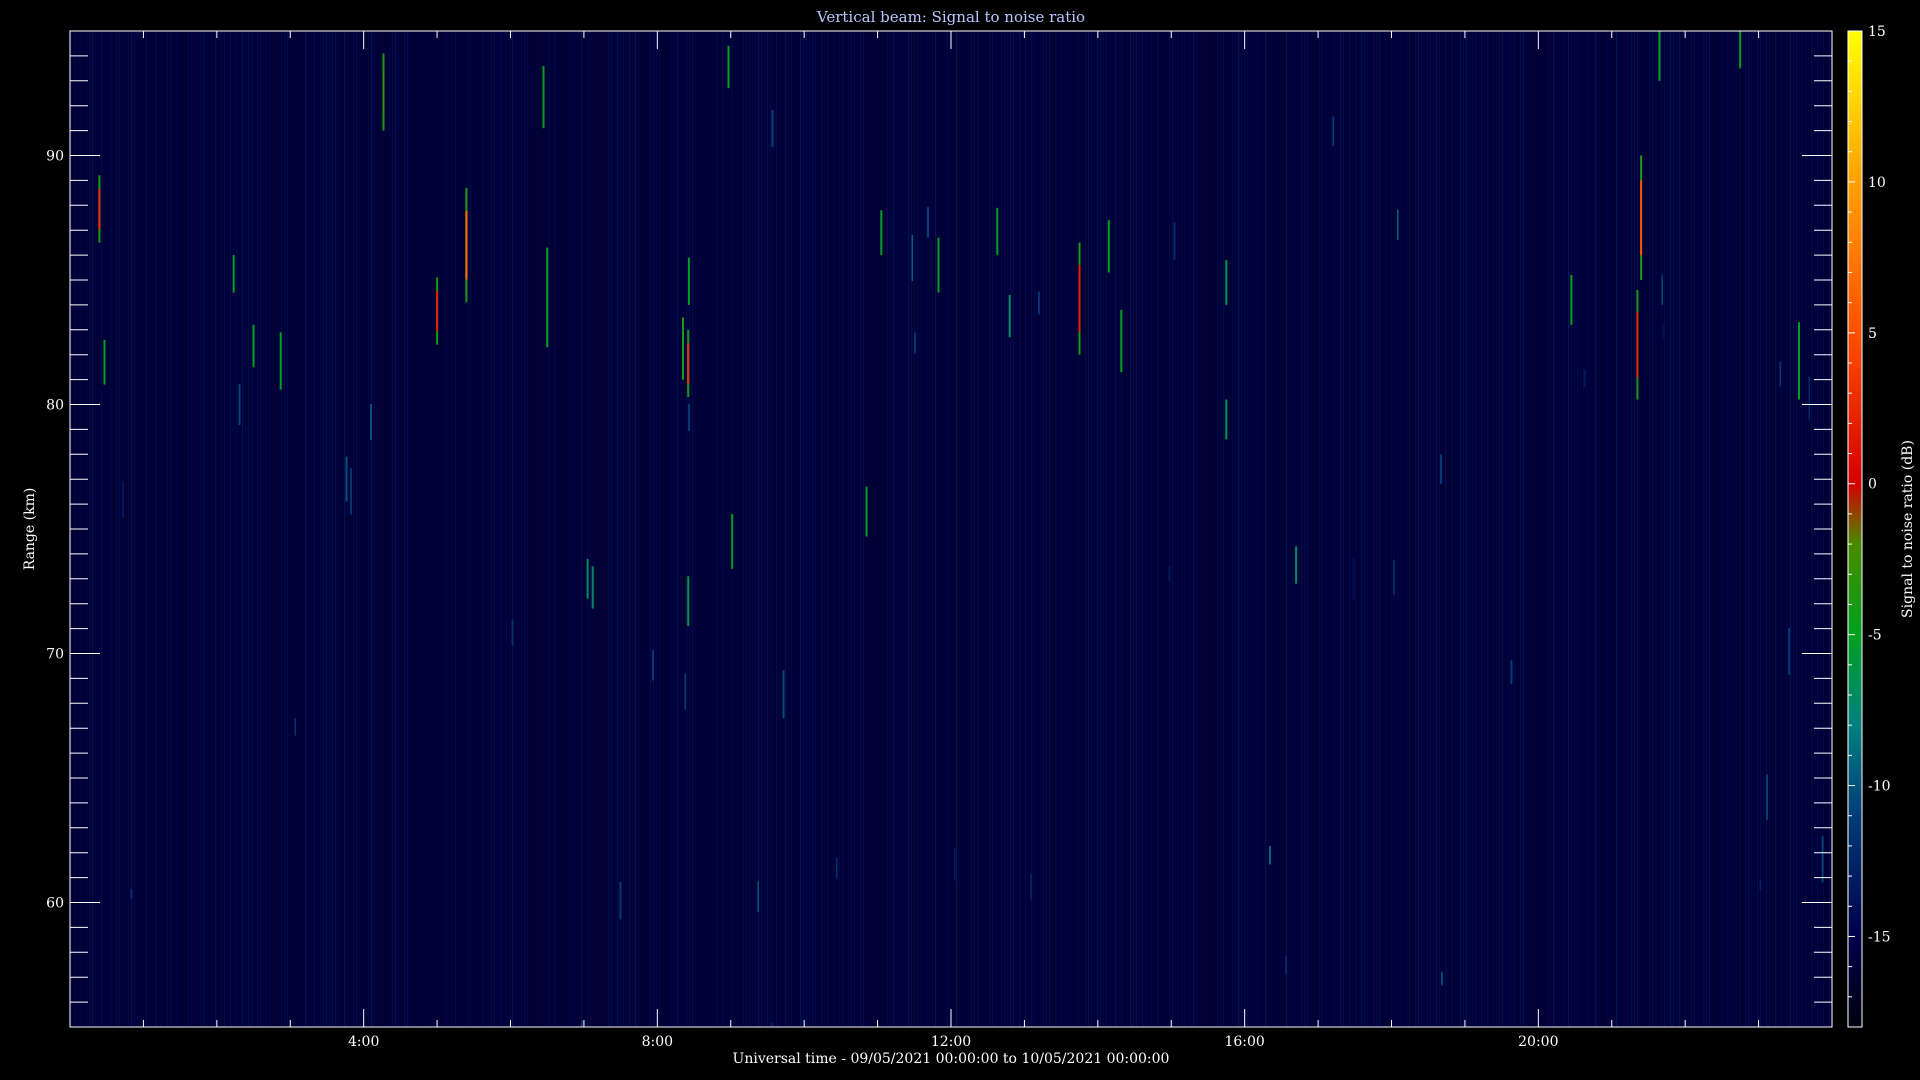 The height and width of the screenshot is (1080, 1920). I want to click on y-tick-label: 70, so click(55, 655).